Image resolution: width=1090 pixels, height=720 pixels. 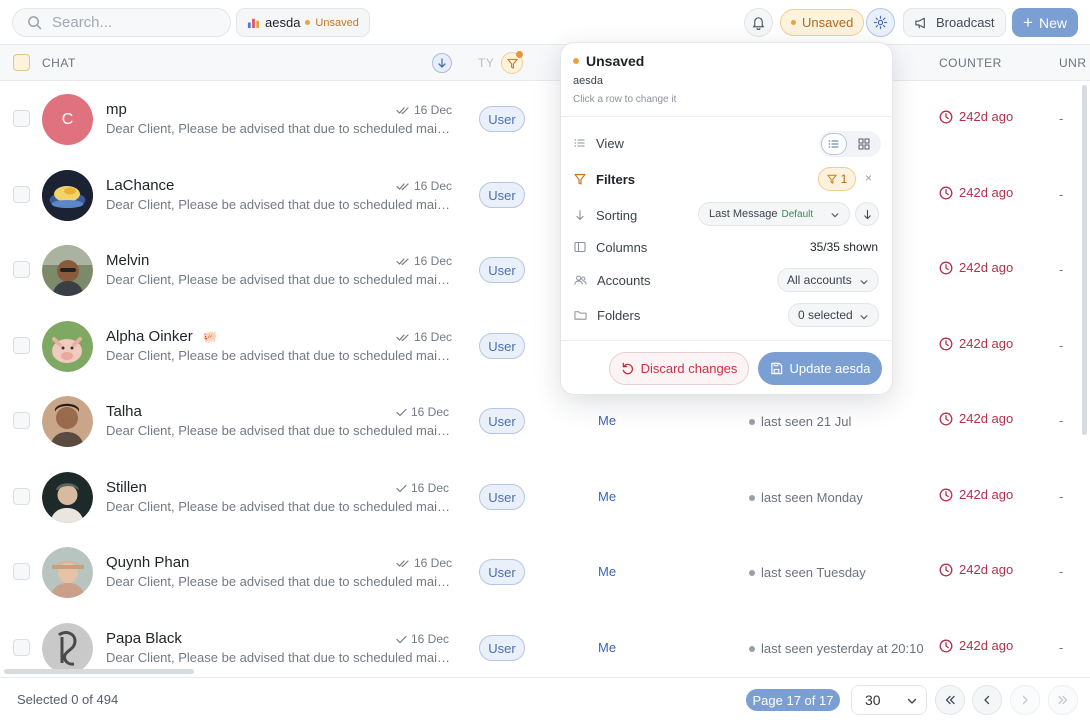 I want to click on chat-name: Alpha Oinker 🐖, so click(x=162, y=336).